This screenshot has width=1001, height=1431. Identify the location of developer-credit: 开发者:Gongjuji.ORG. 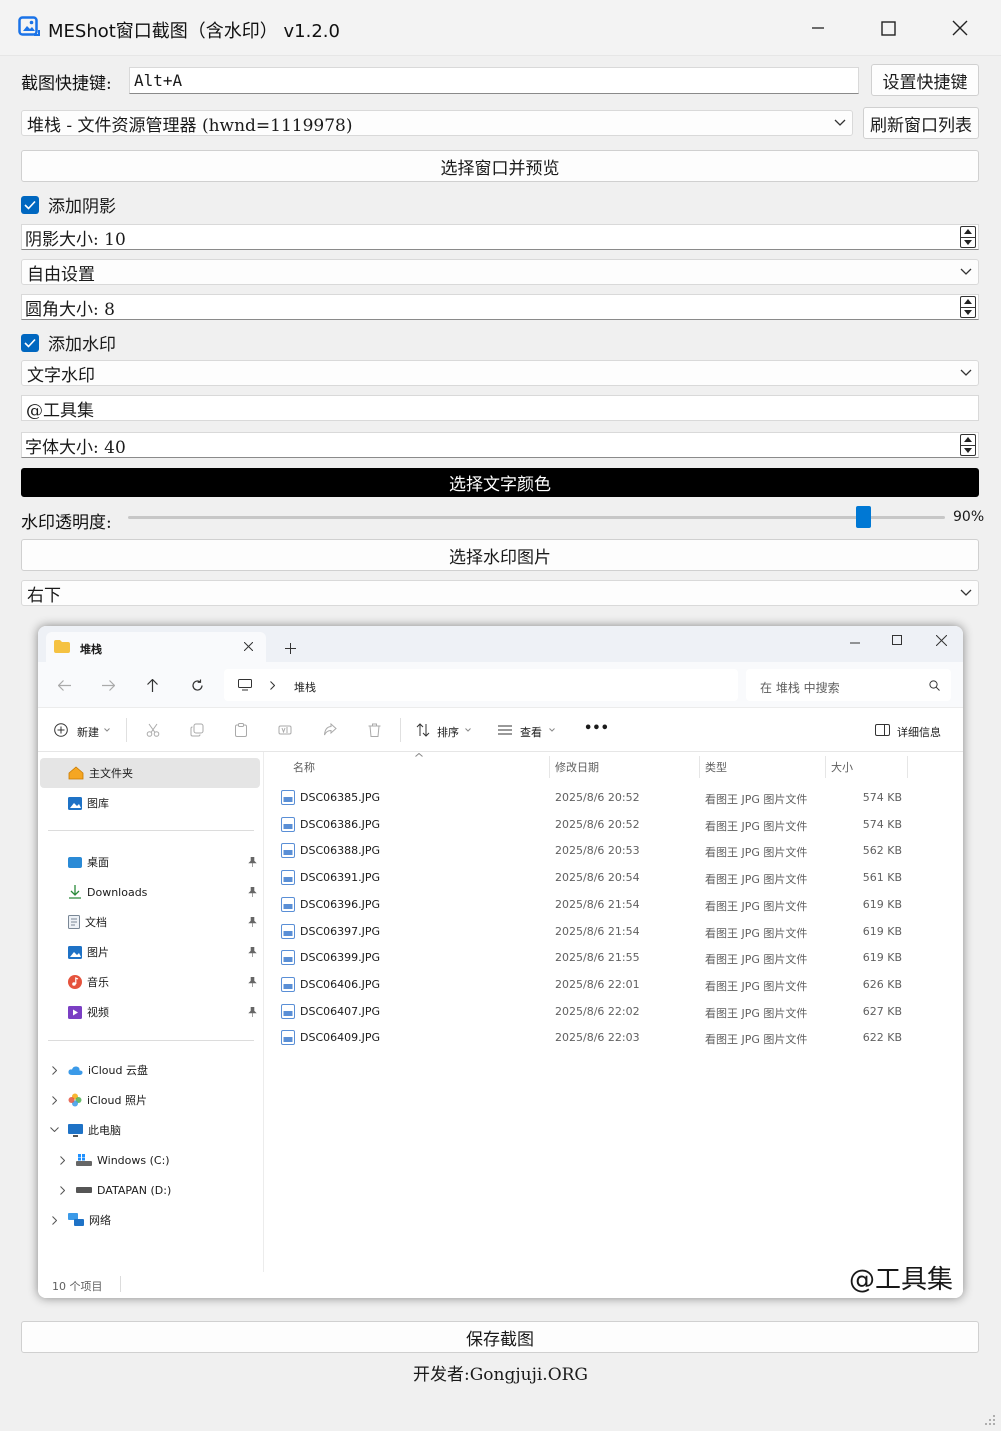
(500, 1375).